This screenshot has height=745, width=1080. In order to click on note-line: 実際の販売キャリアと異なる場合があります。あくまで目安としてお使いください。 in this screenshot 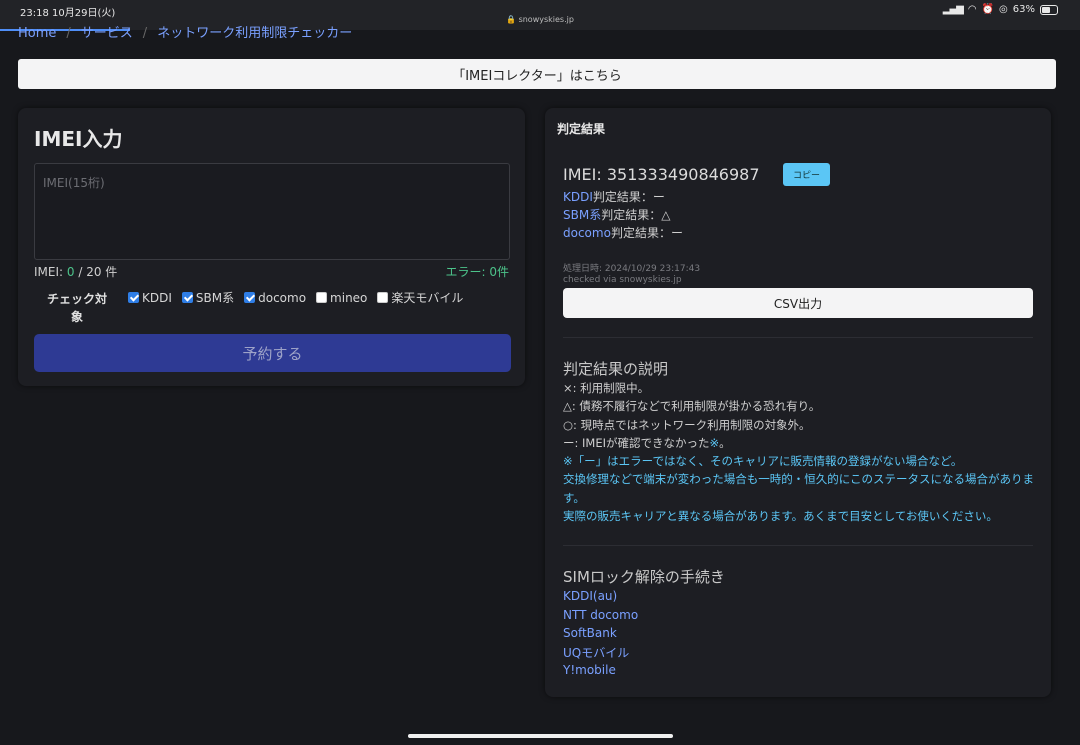, I will do `click(780, 516)`.